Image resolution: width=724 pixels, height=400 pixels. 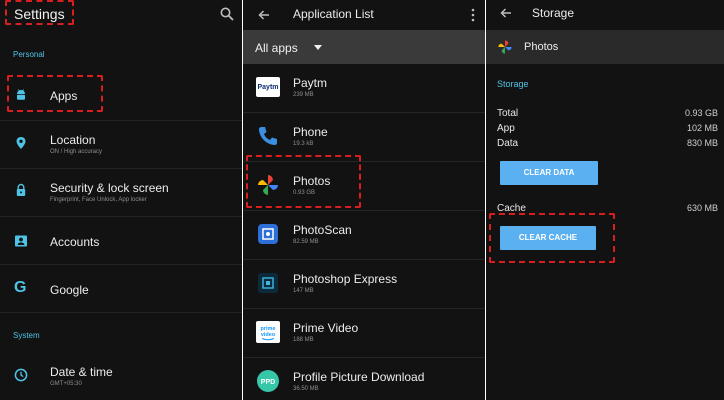 What do you see at coordinates (98, 200) in the screenshot?
I see `settings-item-subtitle: Fingerprint, Face Unlock, App locker` at bounding box center [98, 200].